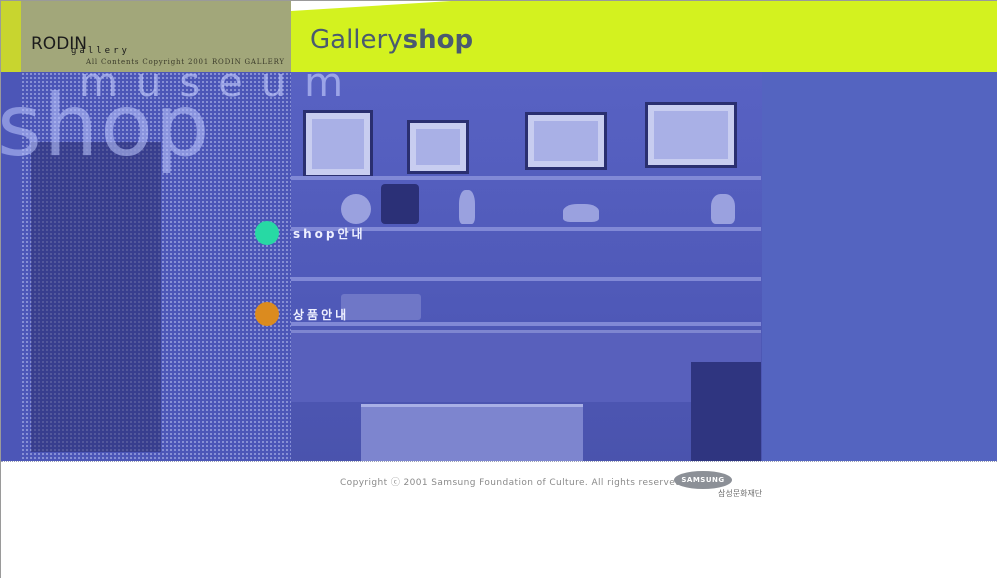  What do you see at coordinates (267, 233) in the screenshot?
I see `green-dot-icon` at bounding box center [267, 233].